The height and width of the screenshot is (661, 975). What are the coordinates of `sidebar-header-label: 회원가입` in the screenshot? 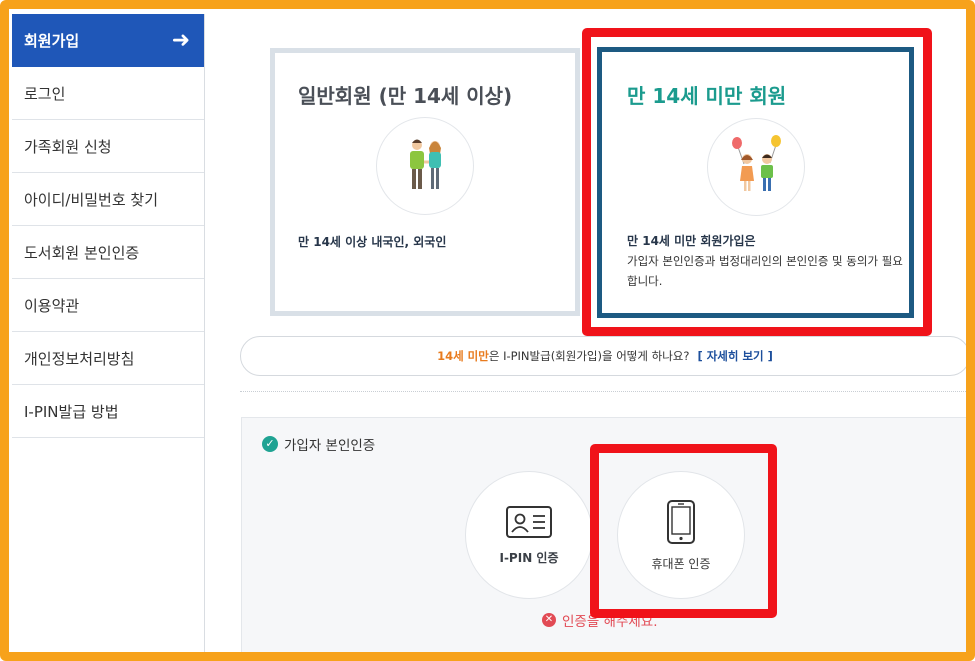 It's located at (52, 41).